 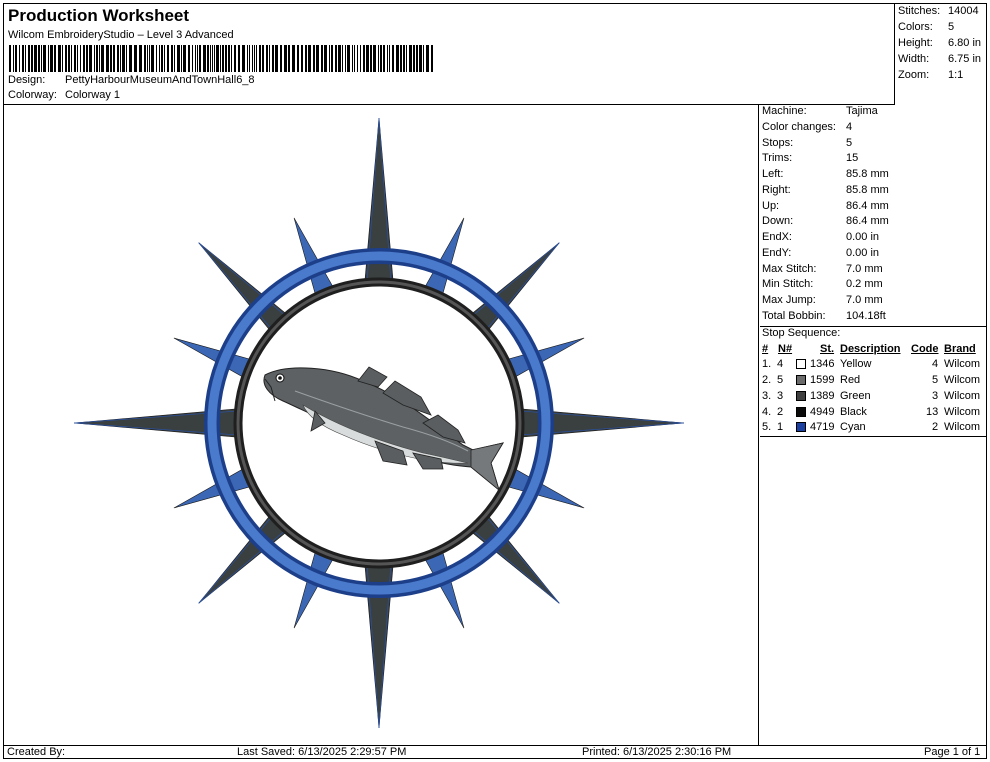 I want to click on detail-row-color-changes: Color changes: 4, so click(x=807, y=127).